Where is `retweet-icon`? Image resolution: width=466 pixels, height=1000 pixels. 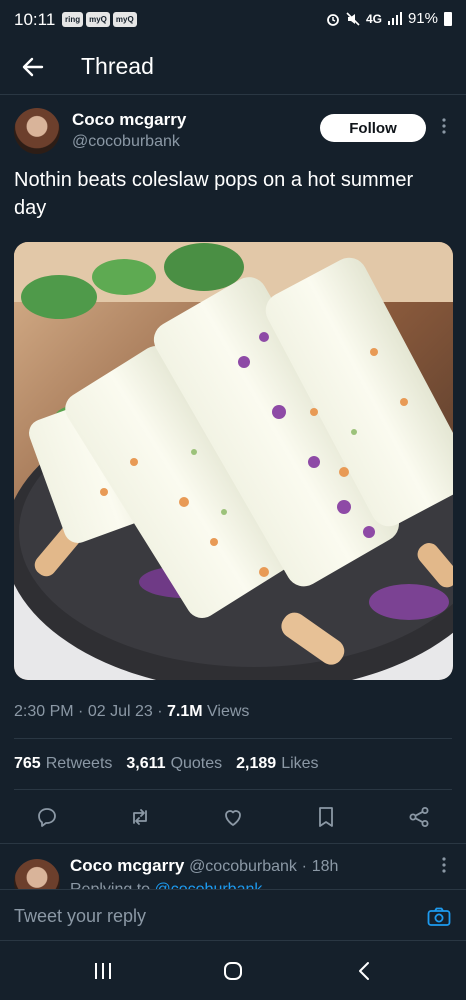 retweet-icon is located at coordinates (140, 817).